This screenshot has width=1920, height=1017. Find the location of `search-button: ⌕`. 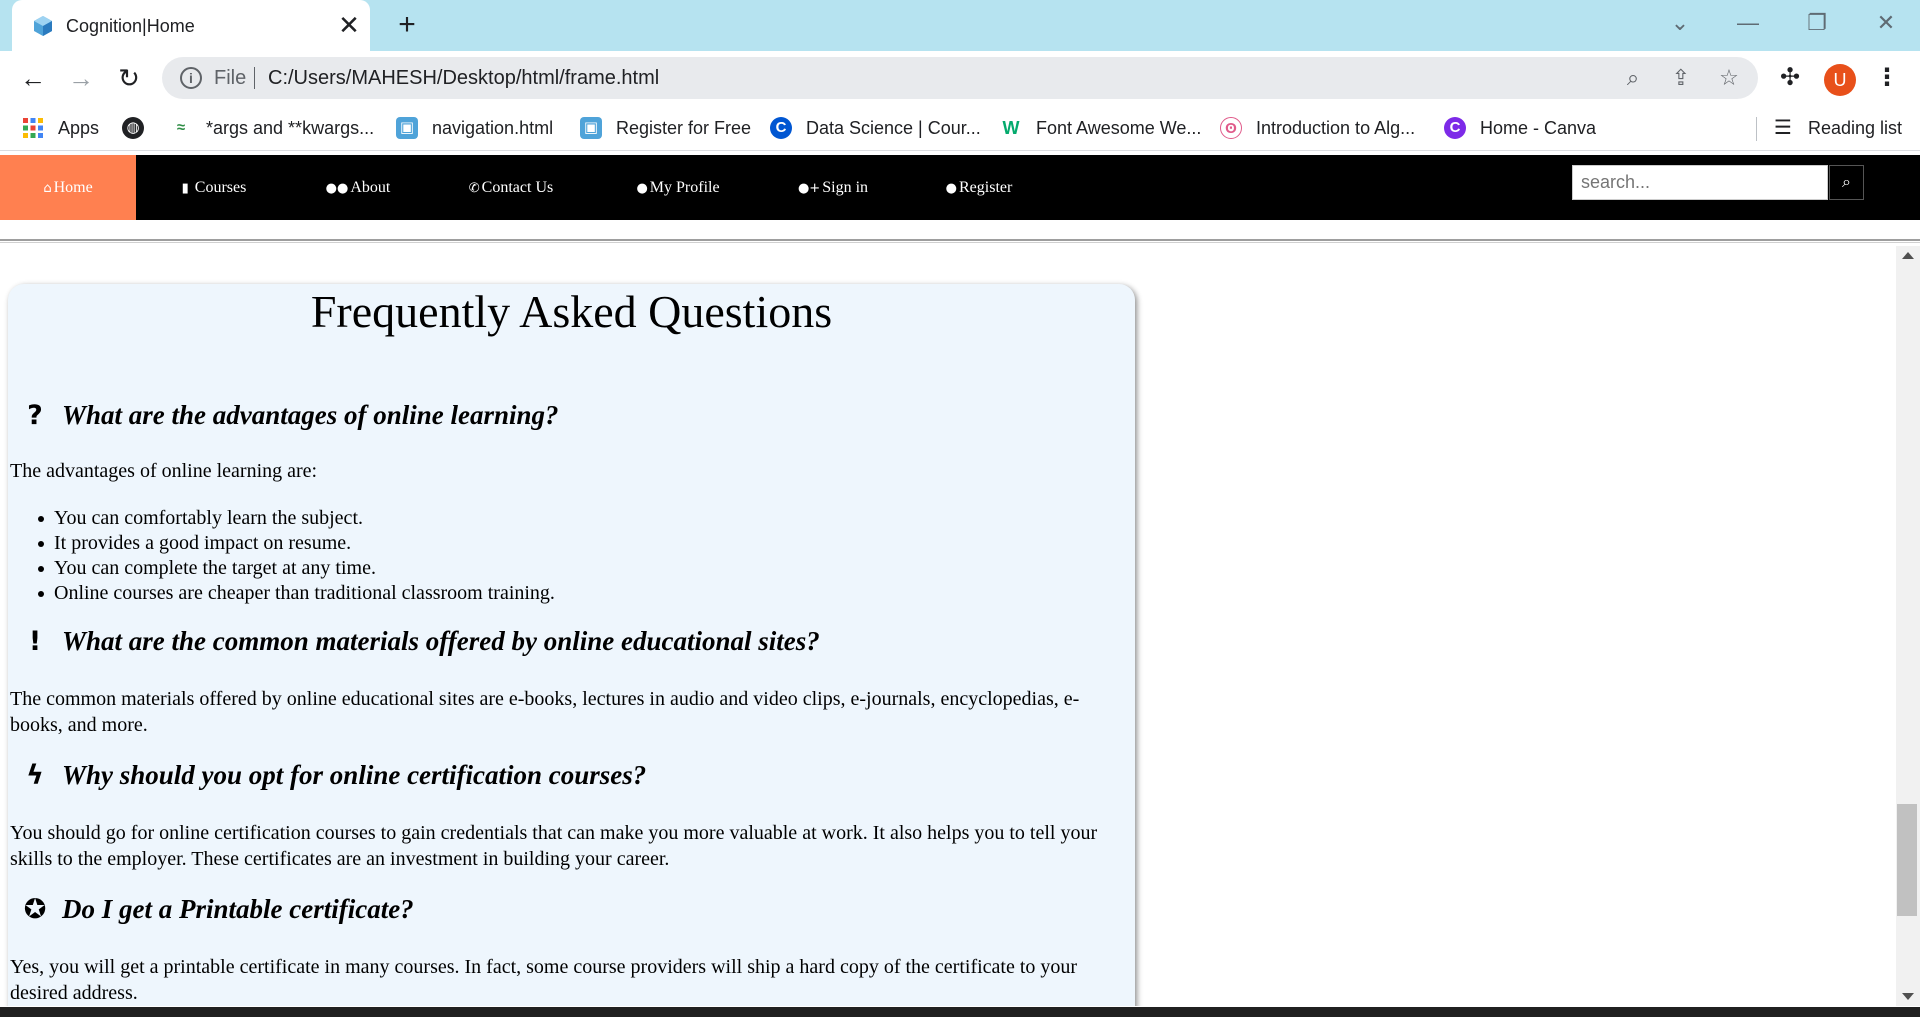

search-button: ⌕ is located at coordinates (1846, 182).